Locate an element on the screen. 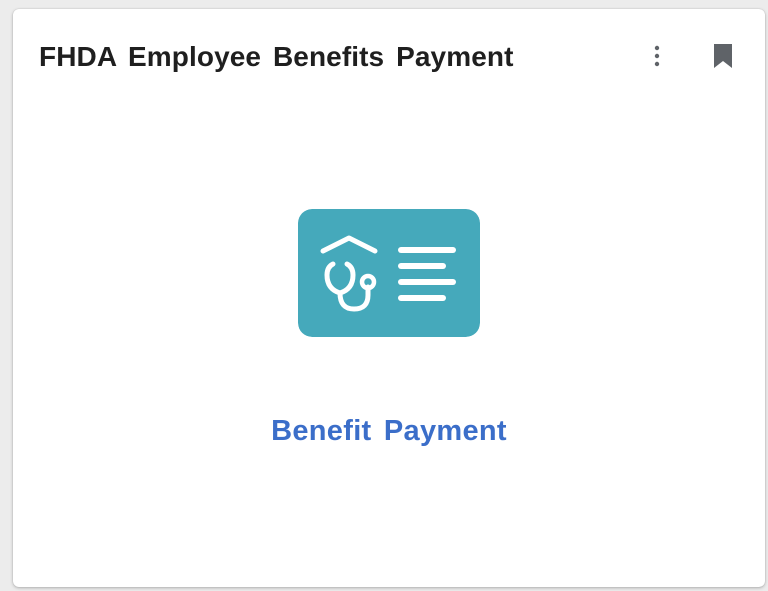 Image resolution: width=768 pixels, height=591 pixels. card-title: FHDA Employee Benefits Payment is located at coordinates (276, 56).